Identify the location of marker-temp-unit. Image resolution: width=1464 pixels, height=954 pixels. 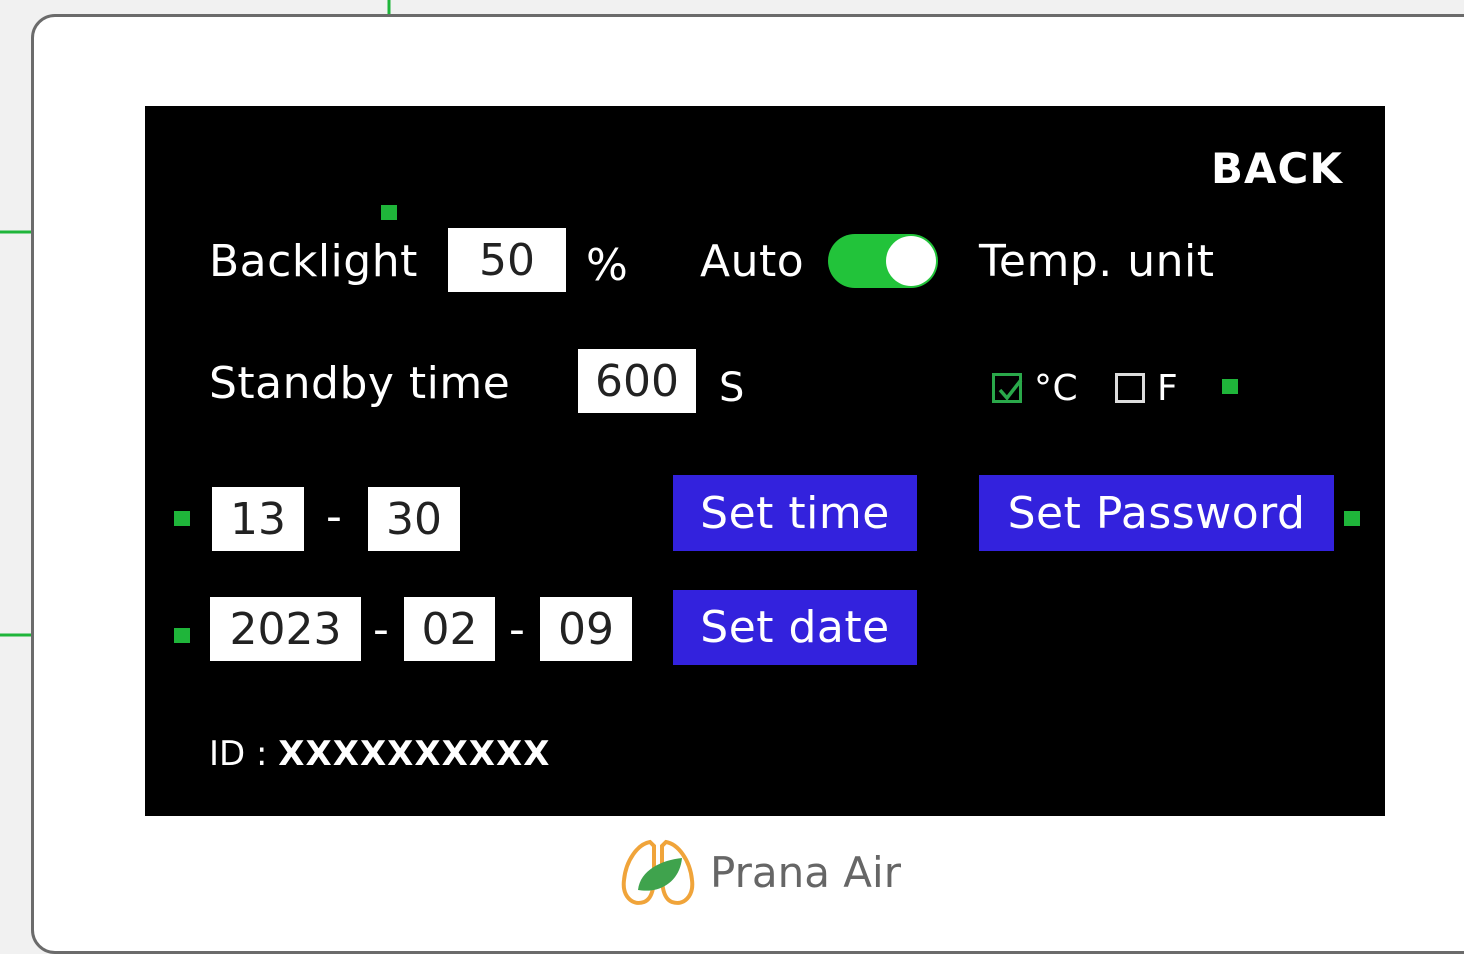
(1230, 386).